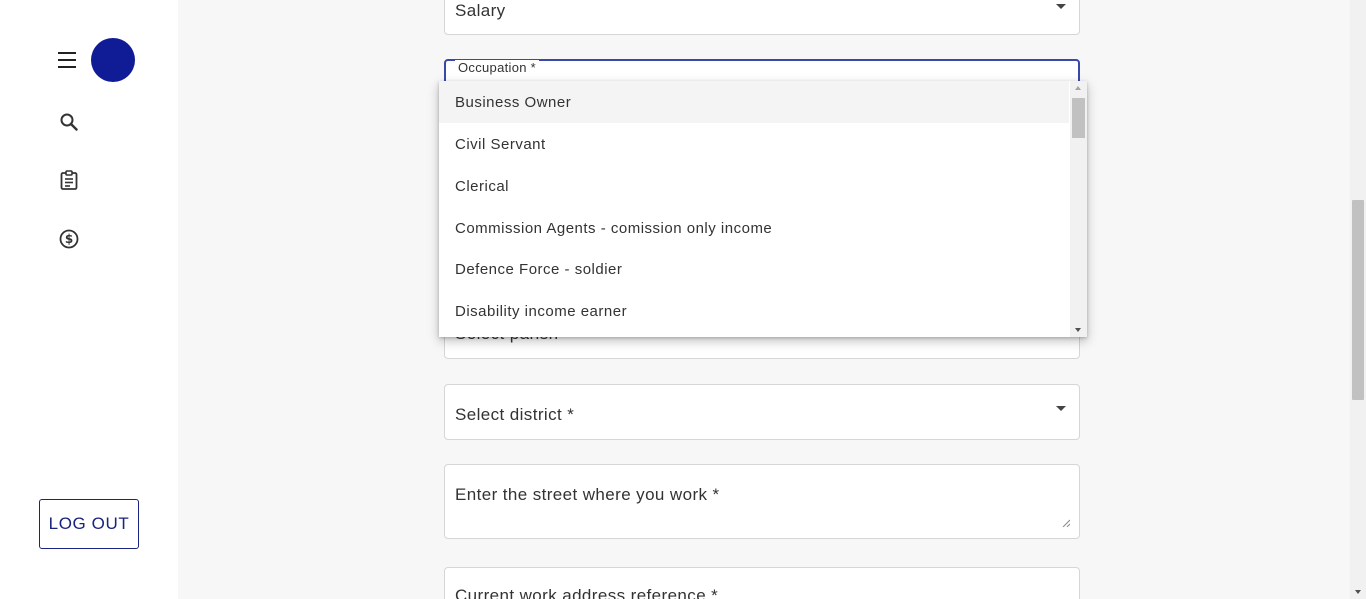 The height and width of the screenshot is (599, 1366). Describe the element at coordinates (1066, 523) in the screenshot. I see `resize-handle-icon` at that location.